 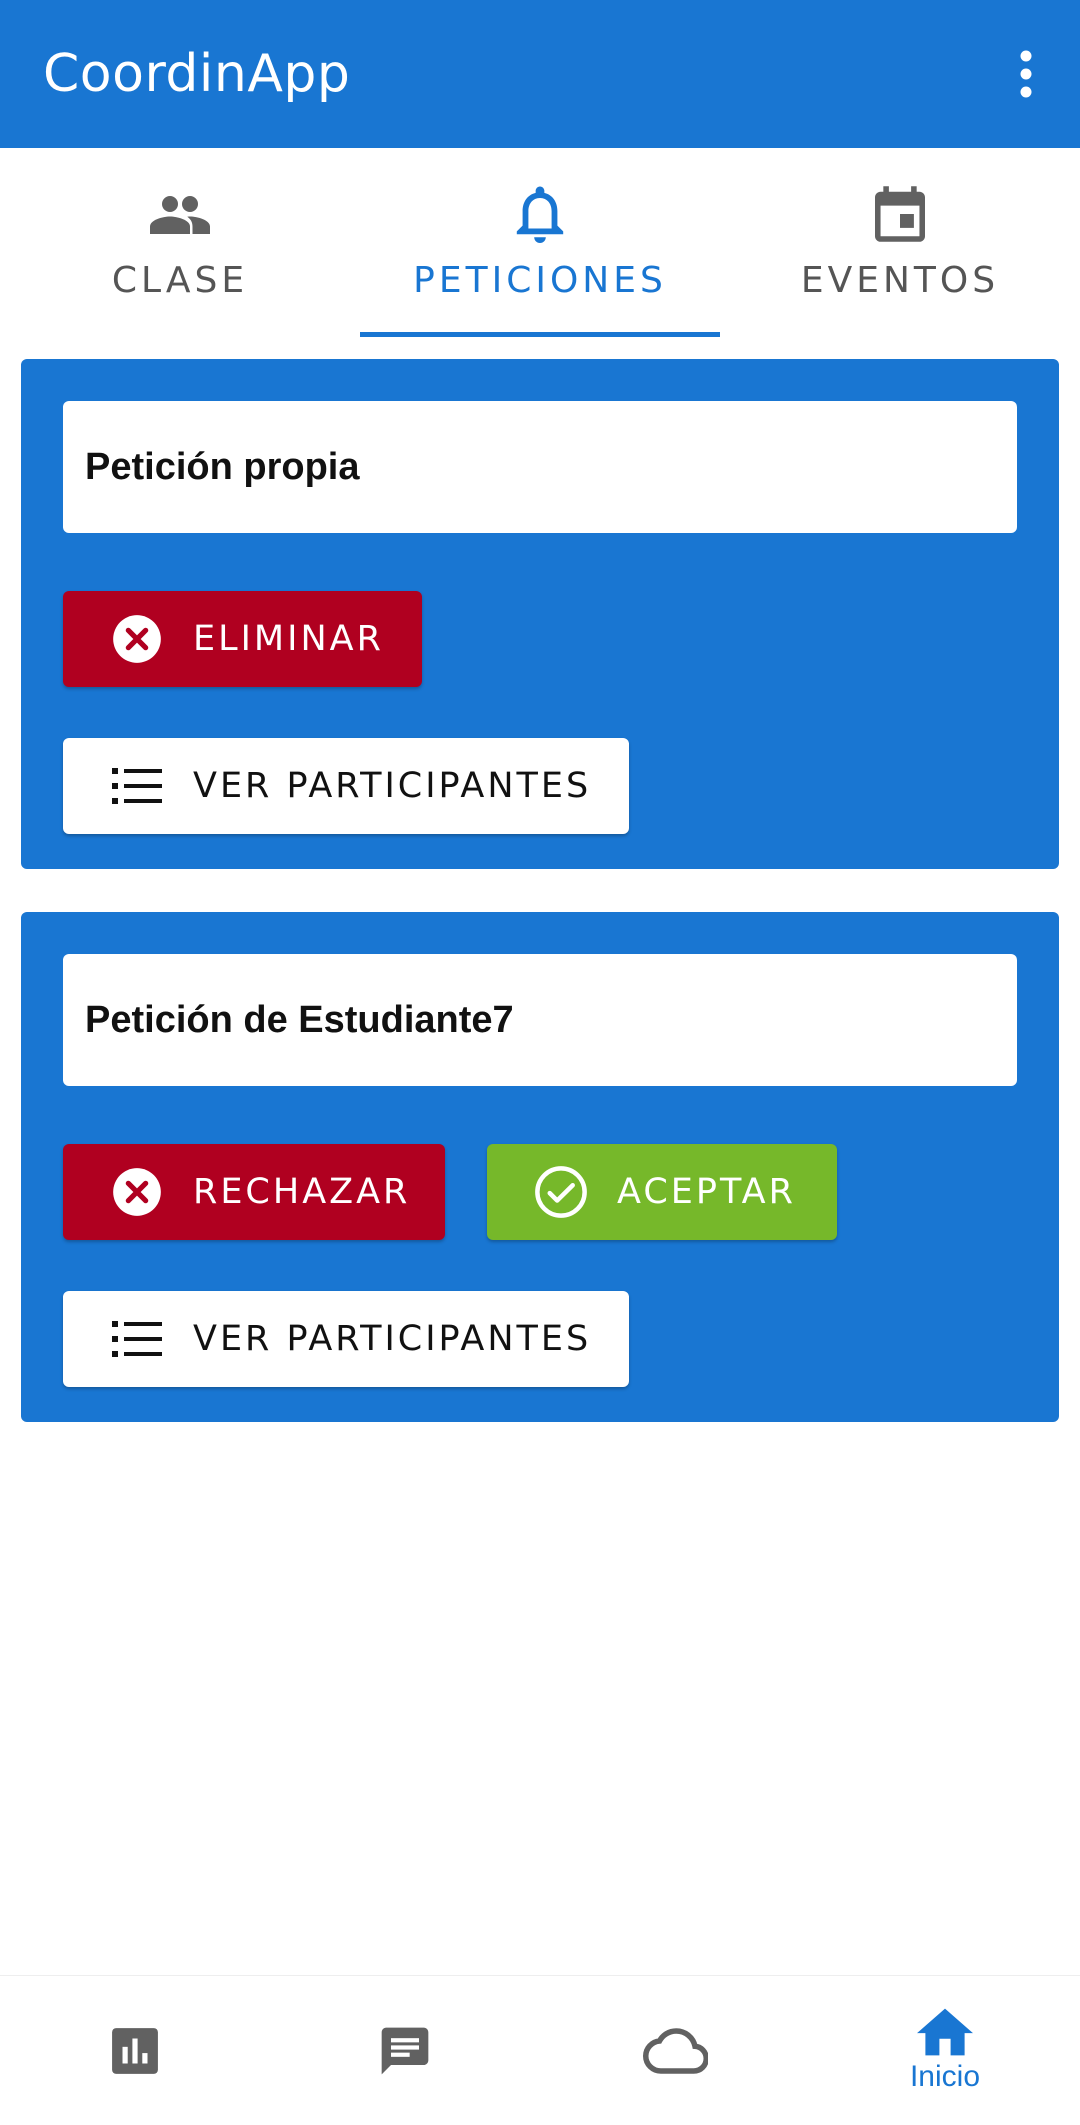 I want to click on nav-chat, so click(x=405, y=2050).